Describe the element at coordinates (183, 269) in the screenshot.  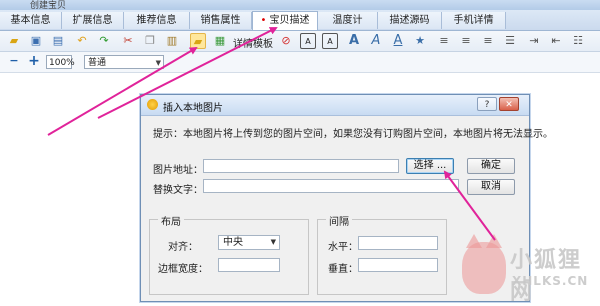
I see `border-width-label: 边框宽度：` at that location.